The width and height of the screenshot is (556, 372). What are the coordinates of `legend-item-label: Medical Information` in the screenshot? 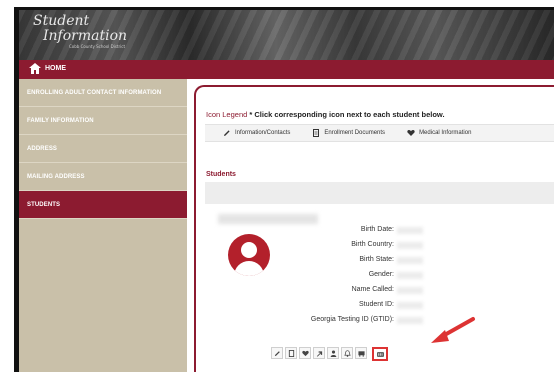 It's located at (445, 133).